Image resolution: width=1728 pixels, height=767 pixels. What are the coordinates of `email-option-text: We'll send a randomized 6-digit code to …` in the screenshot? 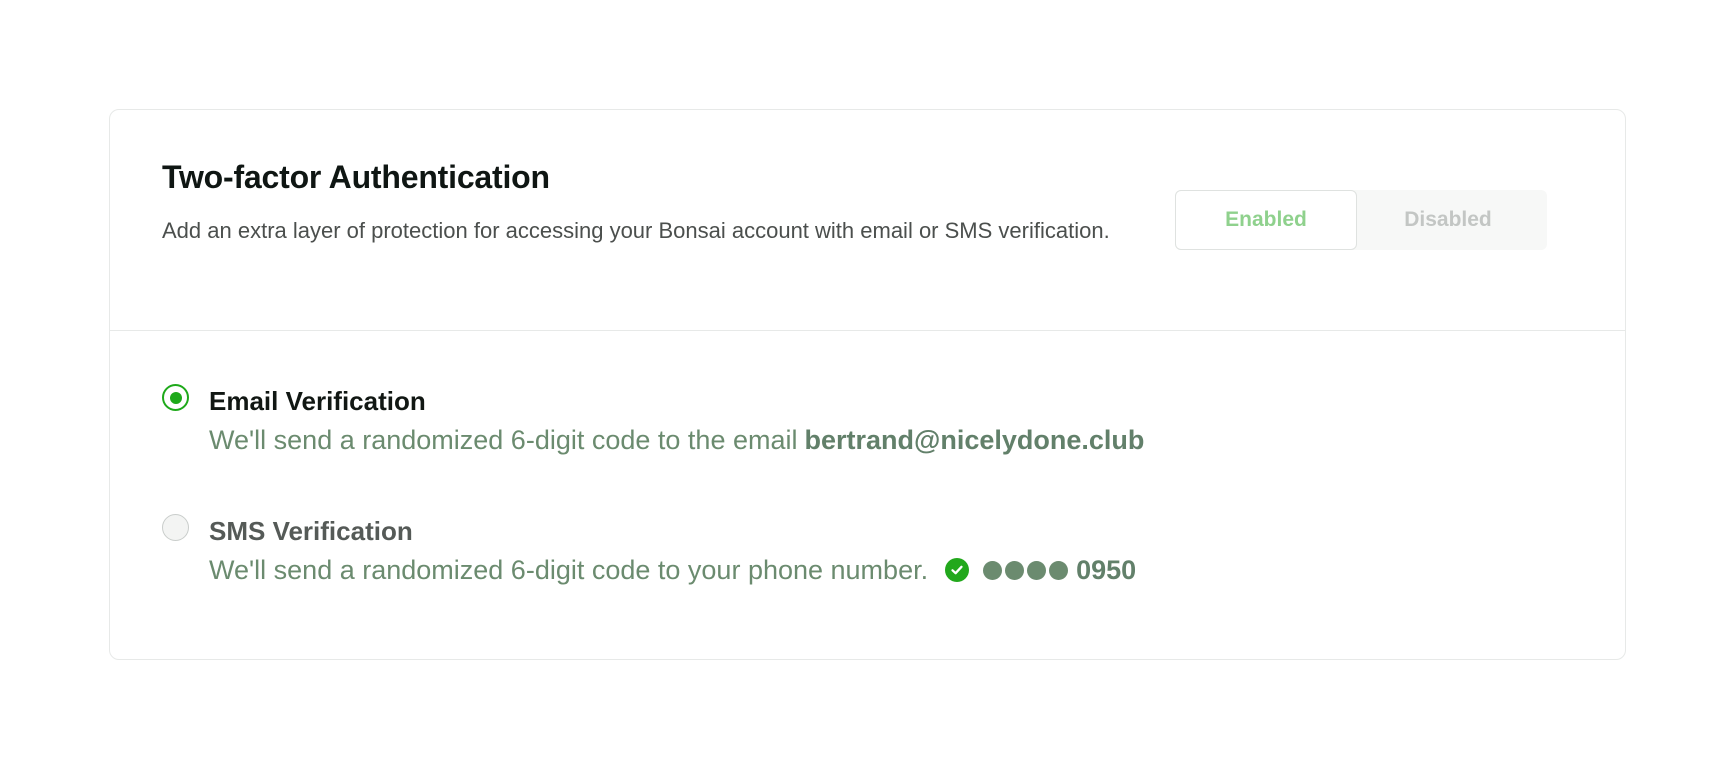 It's located at (503, 440).